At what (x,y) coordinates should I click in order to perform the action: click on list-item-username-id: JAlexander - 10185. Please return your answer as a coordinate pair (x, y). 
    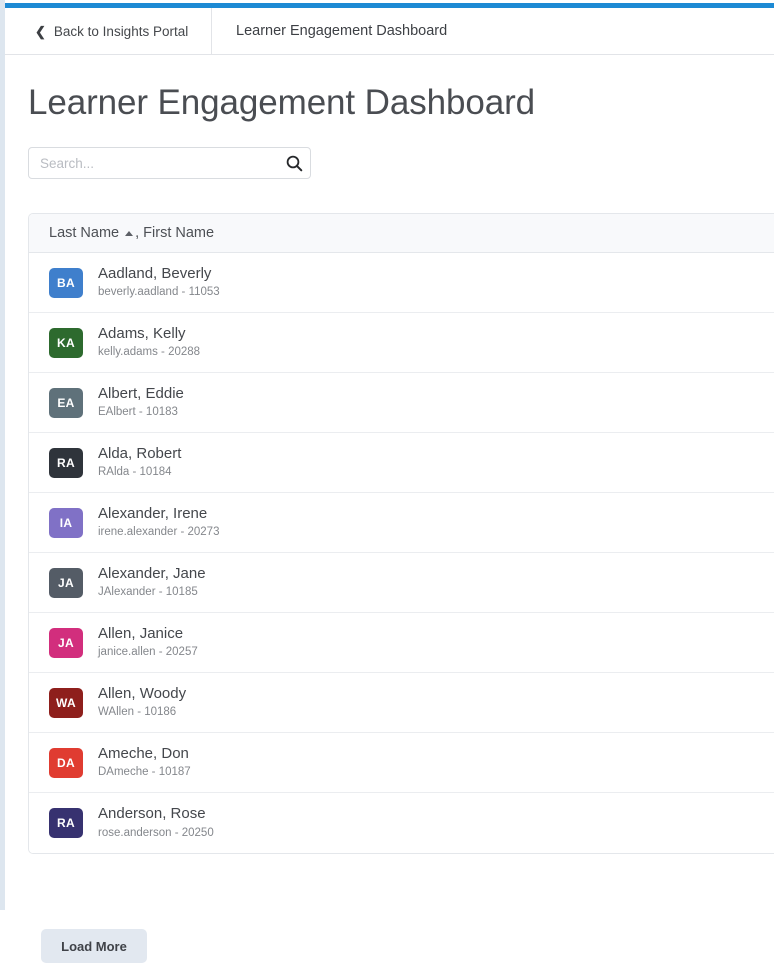
    Looking at the image, I should click on (148, 592).